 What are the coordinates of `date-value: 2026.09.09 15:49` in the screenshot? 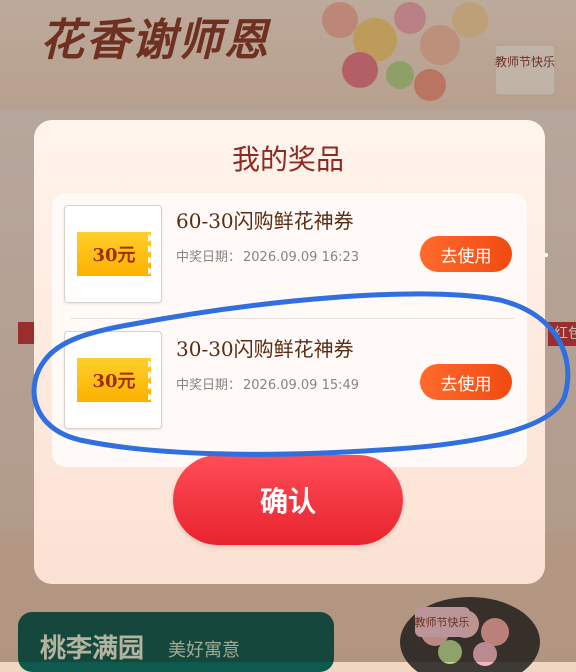 It's located at (301, 385).